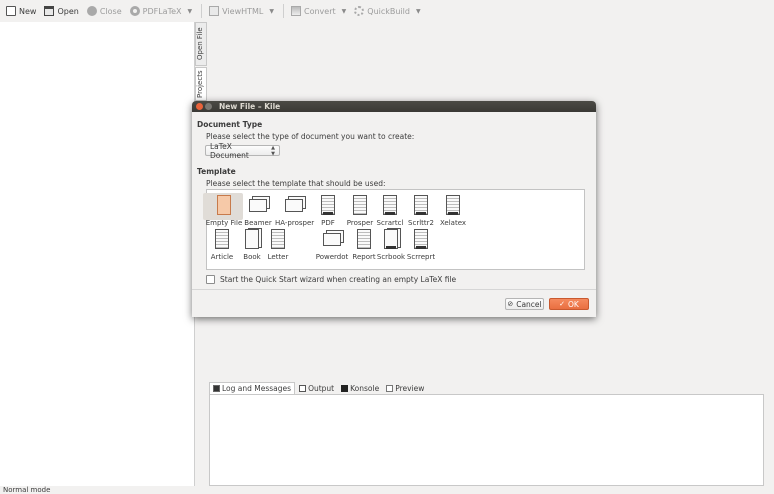  I want to click on cancel-icon: ⊘, so click(510, 304).